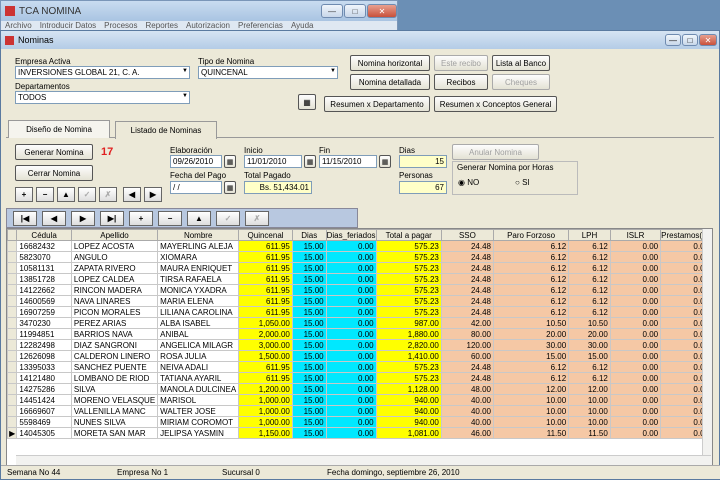 The width and height of the screenshot is (720, 480). What do you see at coordinates (198, 367) in the screenshot?
I see `table-cell: NEIVA ADALI` at bounding box center [198, 367].